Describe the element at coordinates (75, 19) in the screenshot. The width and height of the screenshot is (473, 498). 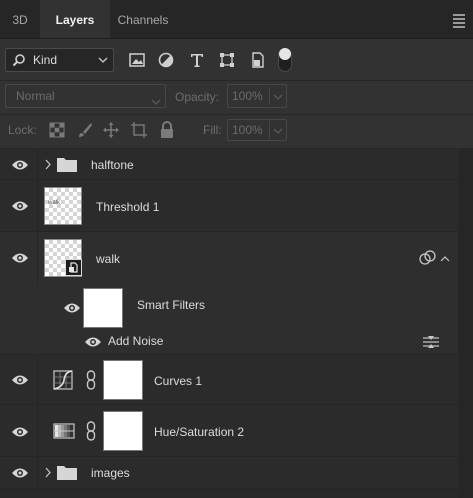
I see `tab-layers: Layers` at that location.